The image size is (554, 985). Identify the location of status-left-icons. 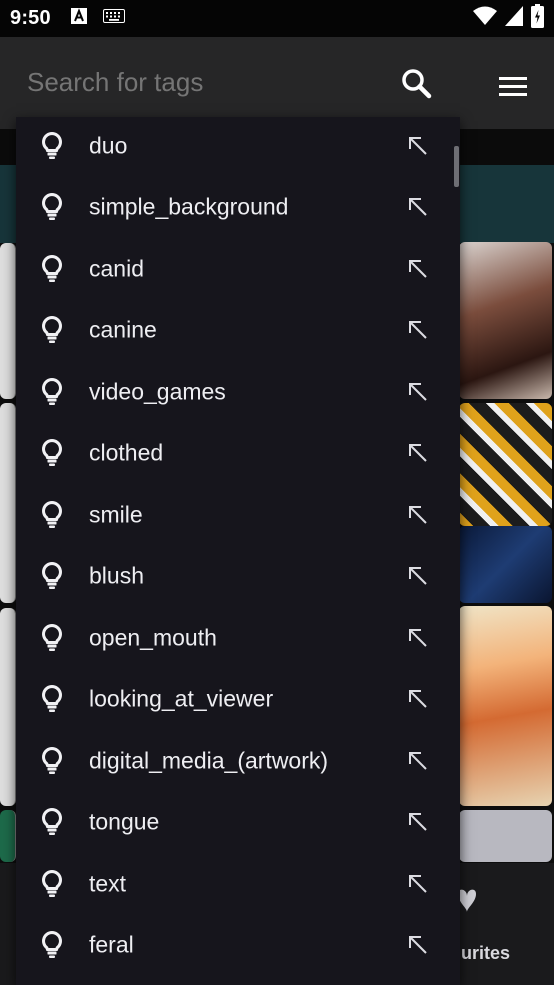
(97, 18).